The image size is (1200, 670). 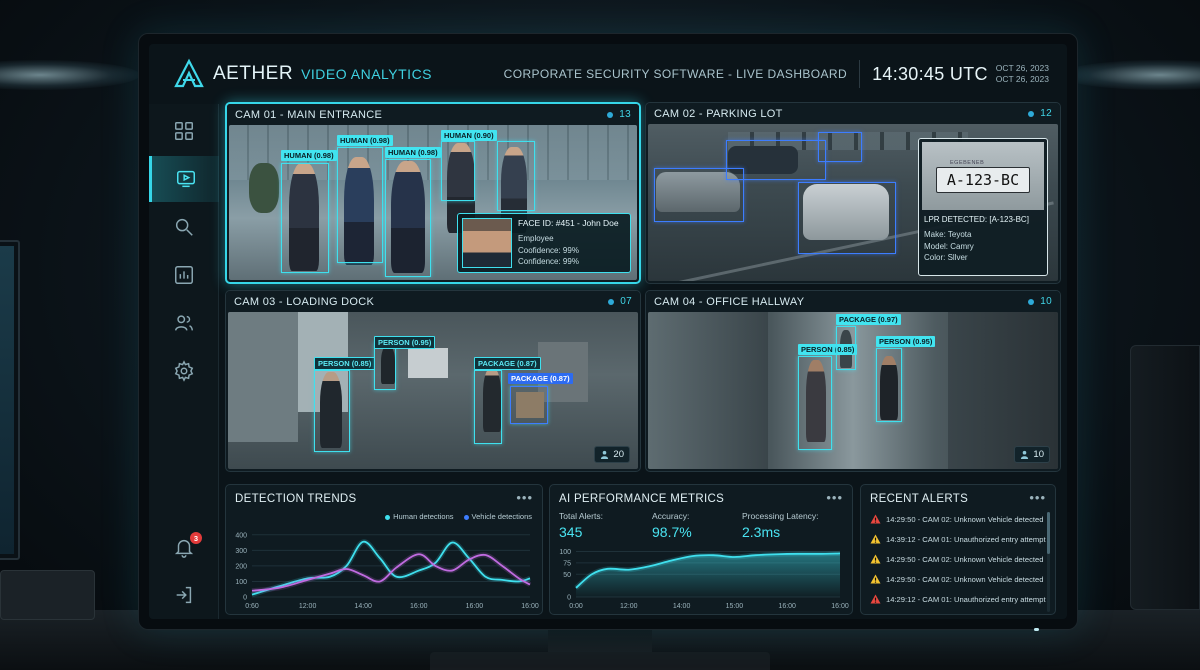 What do you see at coordinates (10, 400) in the screenshot?
I see `side-monitor` at bounding box center [10, 400].